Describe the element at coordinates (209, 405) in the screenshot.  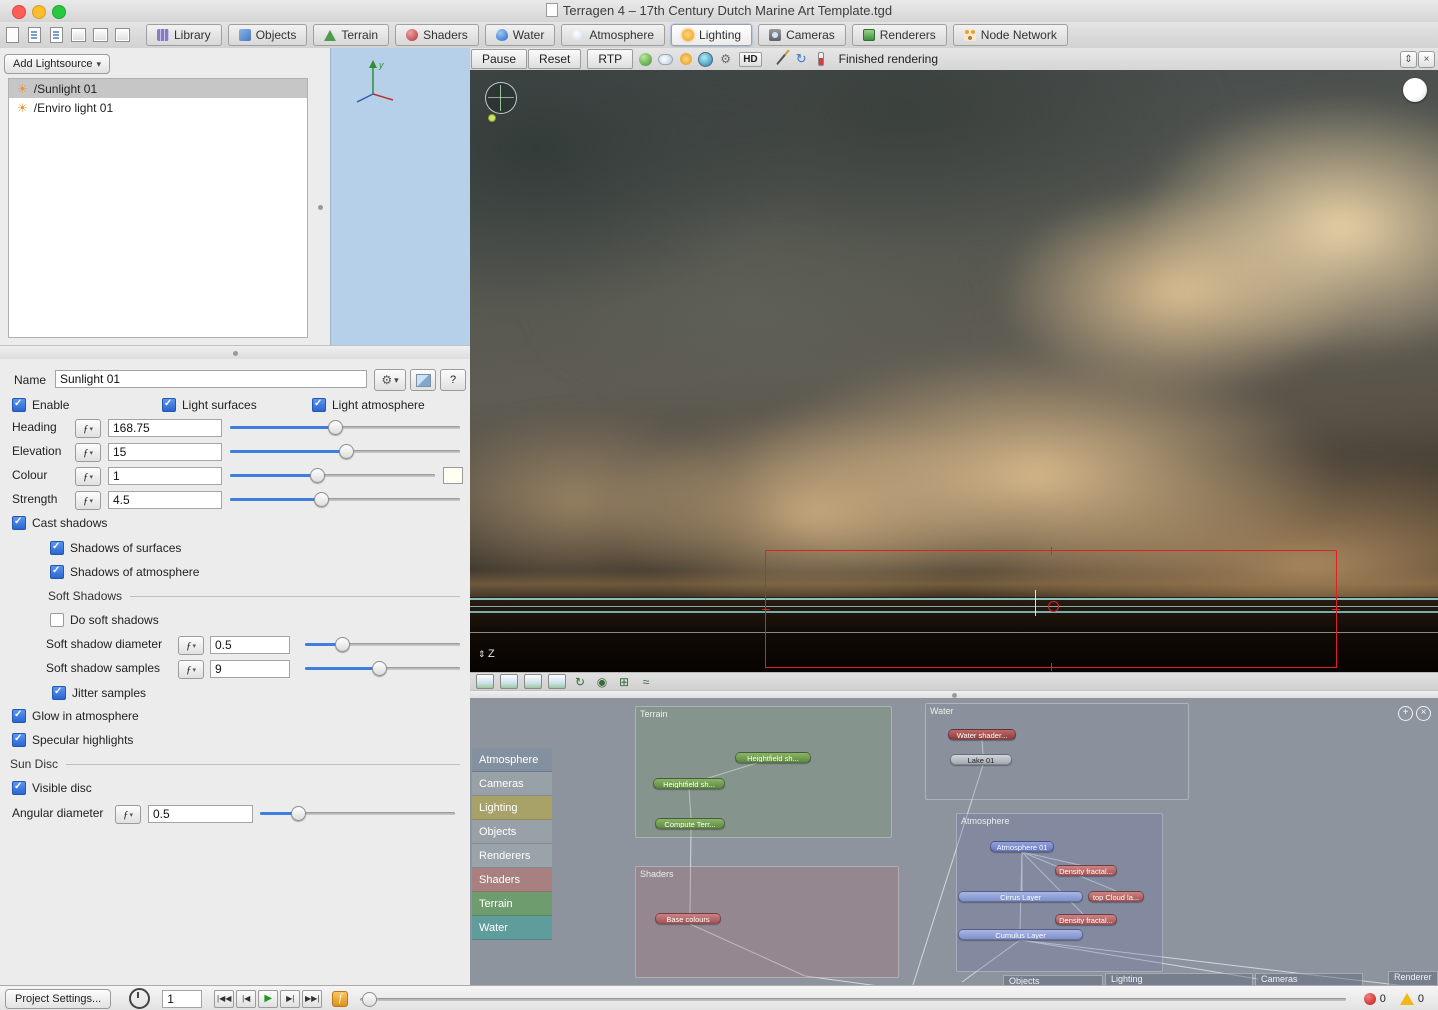
I see `light-surfaces-checkbox: Light surfaces` at that location.